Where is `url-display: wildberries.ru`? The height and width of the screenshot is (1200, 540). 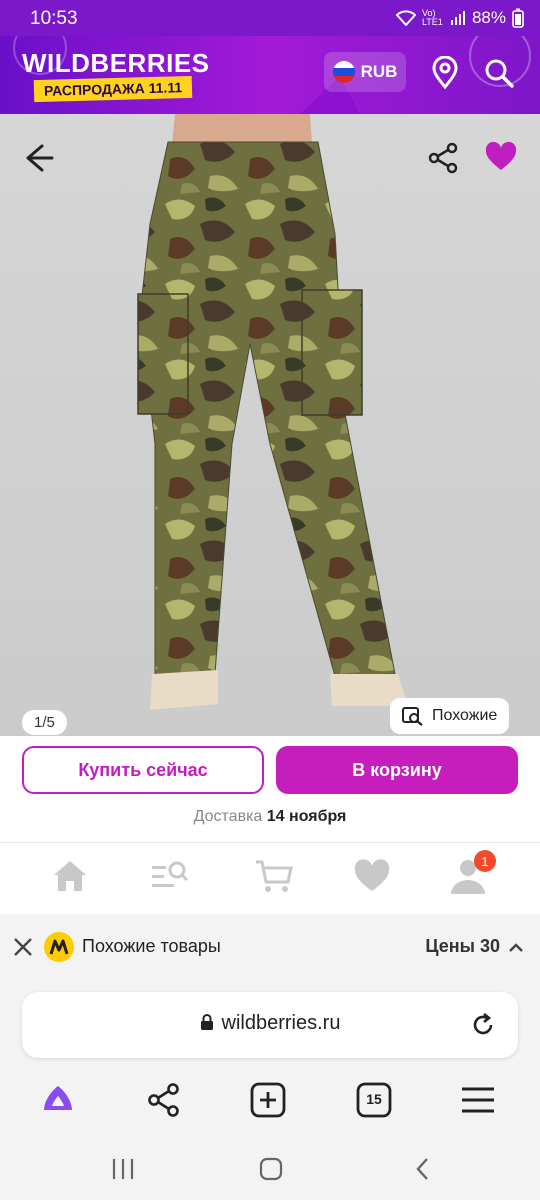 url-display: wildberries.ru is located at coordinates (270, 1023).